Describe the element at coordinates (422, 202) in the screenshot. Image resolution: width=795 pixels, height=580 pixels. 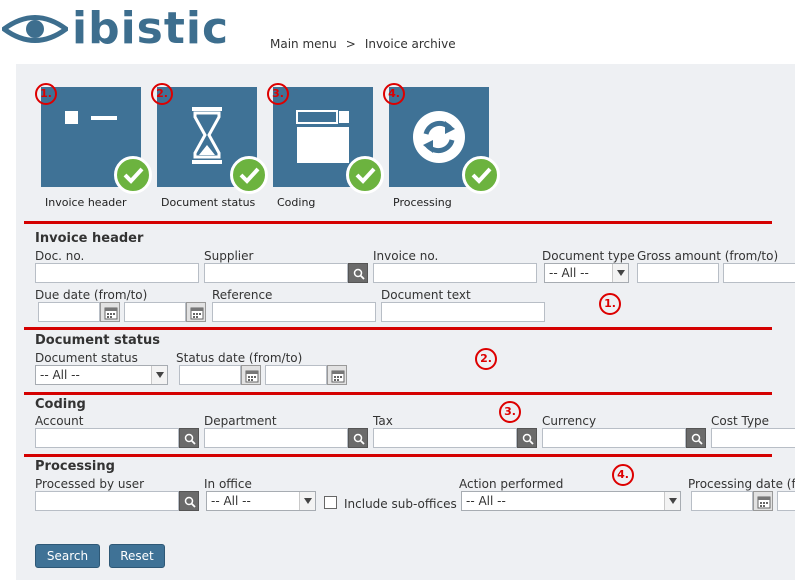
I see `tile-label-processing: Processing` at that location.